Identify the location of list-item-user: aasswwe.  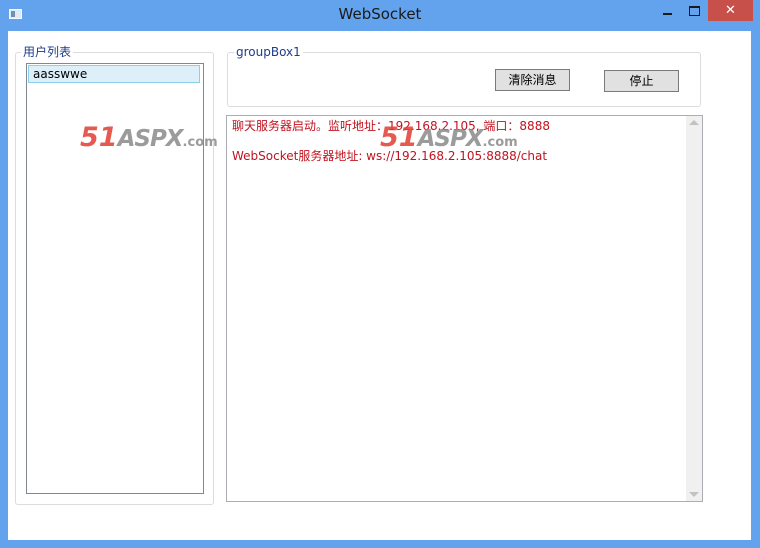
(114, 74).